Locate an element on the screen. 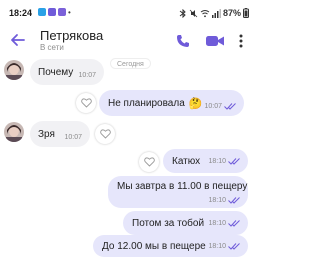 This screenshot has height=258, width=320. system-icons: 87% is located at coordinates (214, 13).